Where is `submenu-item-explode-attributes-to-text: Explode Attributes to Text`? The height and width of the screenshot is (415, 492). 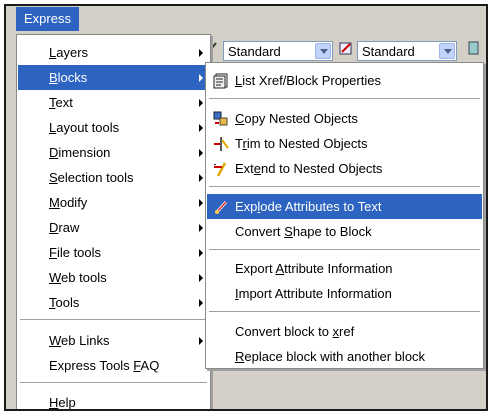
submenu-item-explode-attributes-to-text: Explode Attributes to Text is located at coordinates (344, 206).